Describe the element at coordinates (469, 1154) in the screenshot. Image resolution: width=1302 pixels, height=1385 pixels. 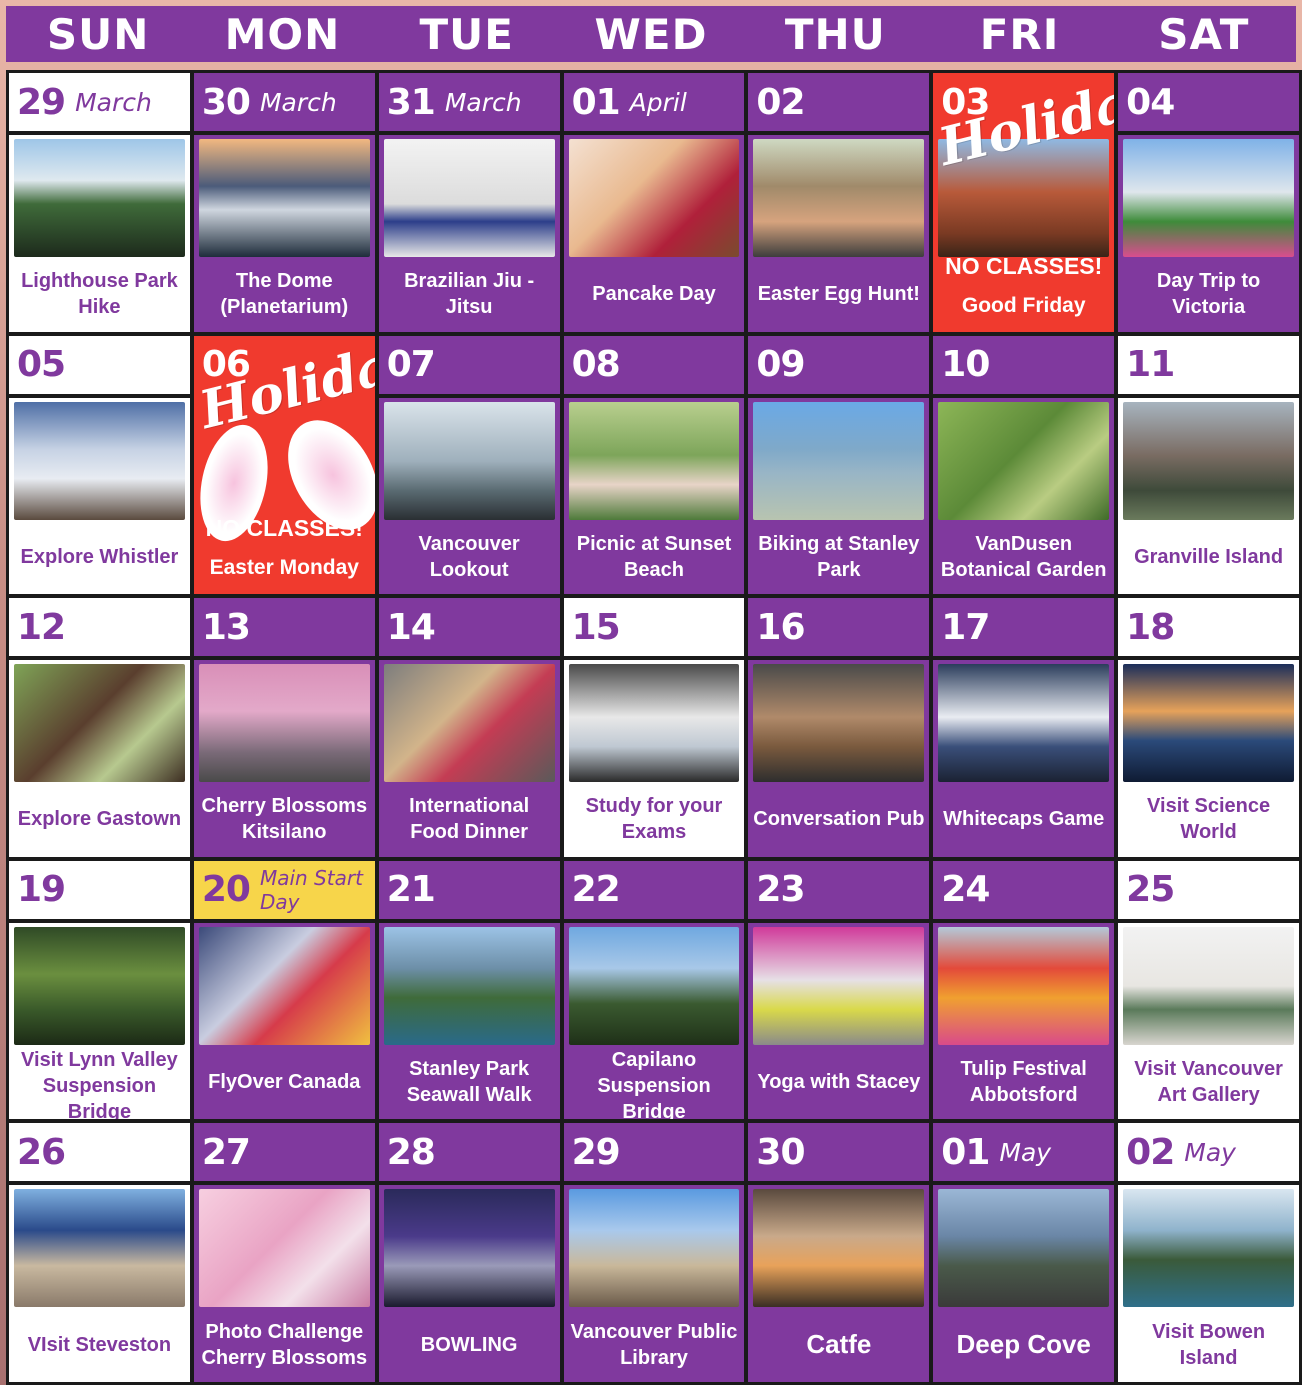
I see `date-bar: 28` at that location.